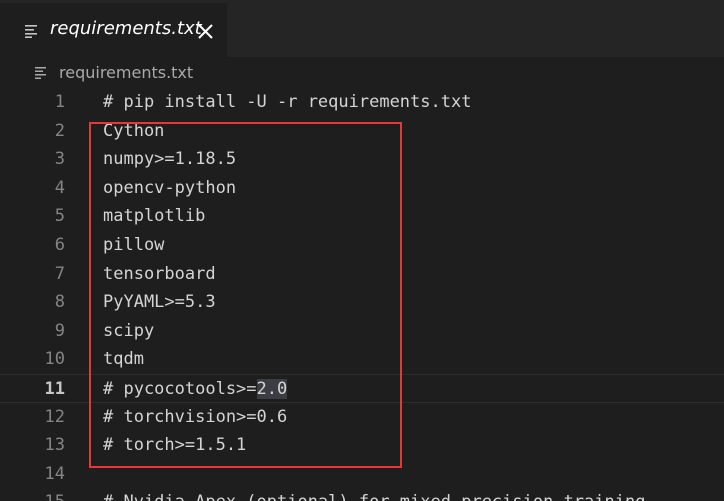 The height and width of the screenshot is (501, 724). Describe the element at coordinates (54, 416) in the screenshot. I see `line-number: 12` at that location.